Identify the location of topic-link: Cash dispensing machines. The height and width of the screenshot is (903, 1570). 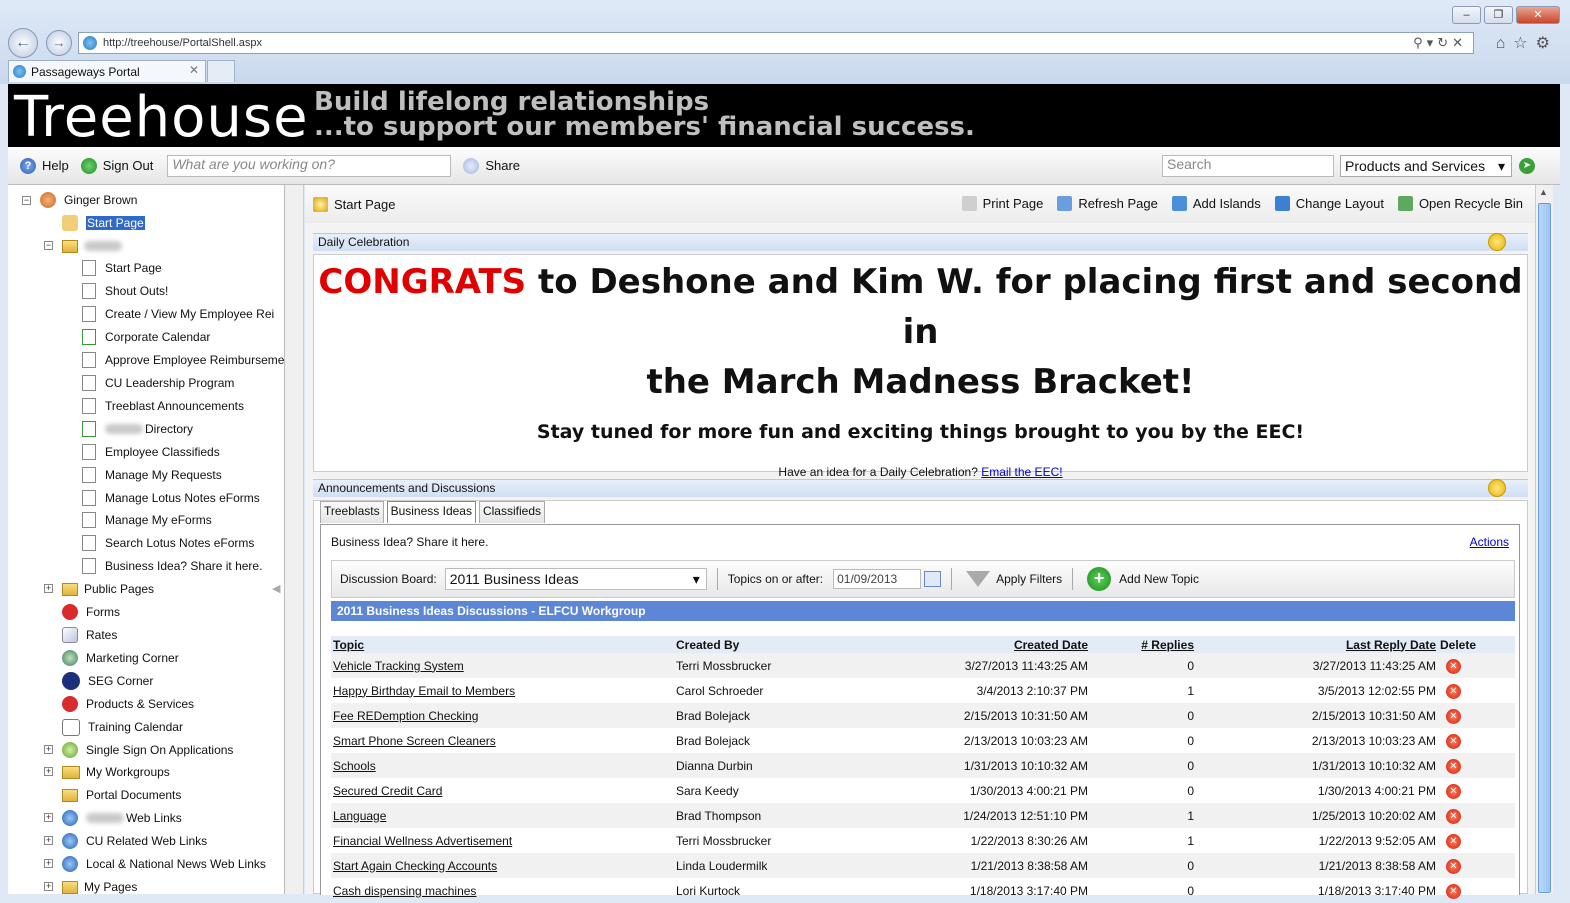
(404, 891).